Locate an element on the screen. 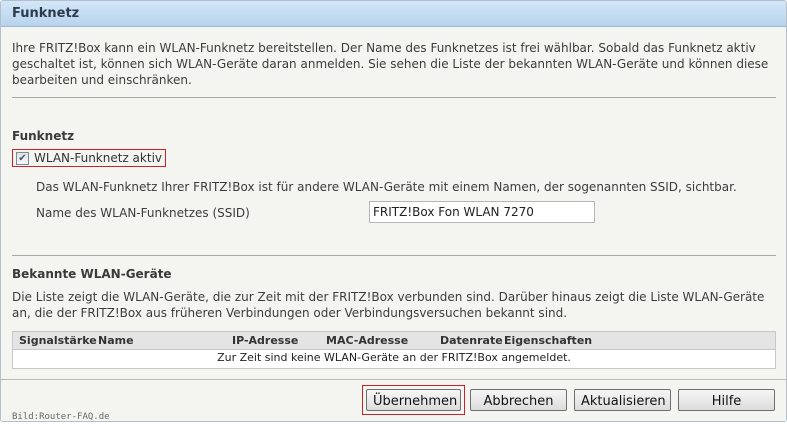  column-header-signal: Signalstärke is located at coordinates (58, 340).